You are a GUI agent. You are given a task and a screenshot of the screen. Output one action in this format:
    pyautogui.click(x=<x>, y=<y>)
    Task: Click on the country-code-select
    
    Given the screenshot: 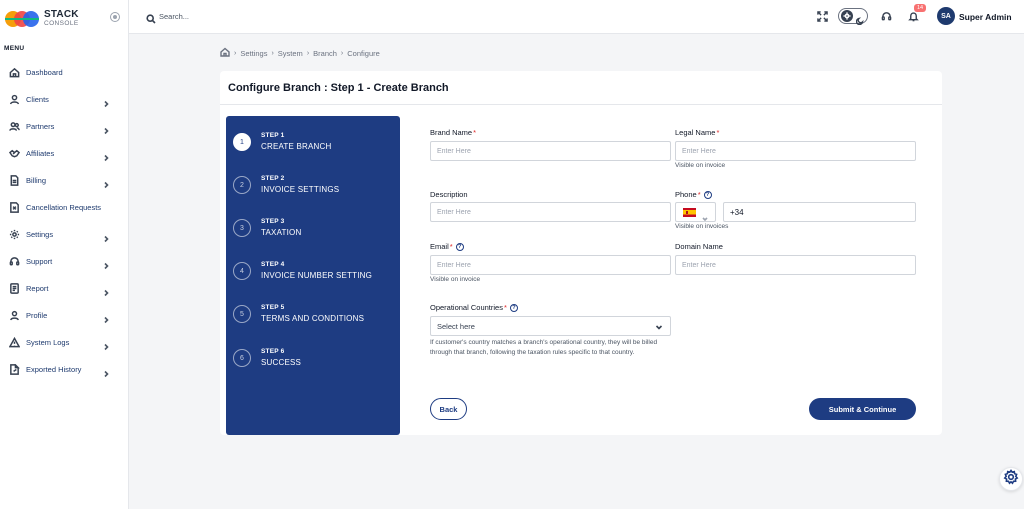 What is the action you would take?
    pyautogui.click(x=695, y=212)
    